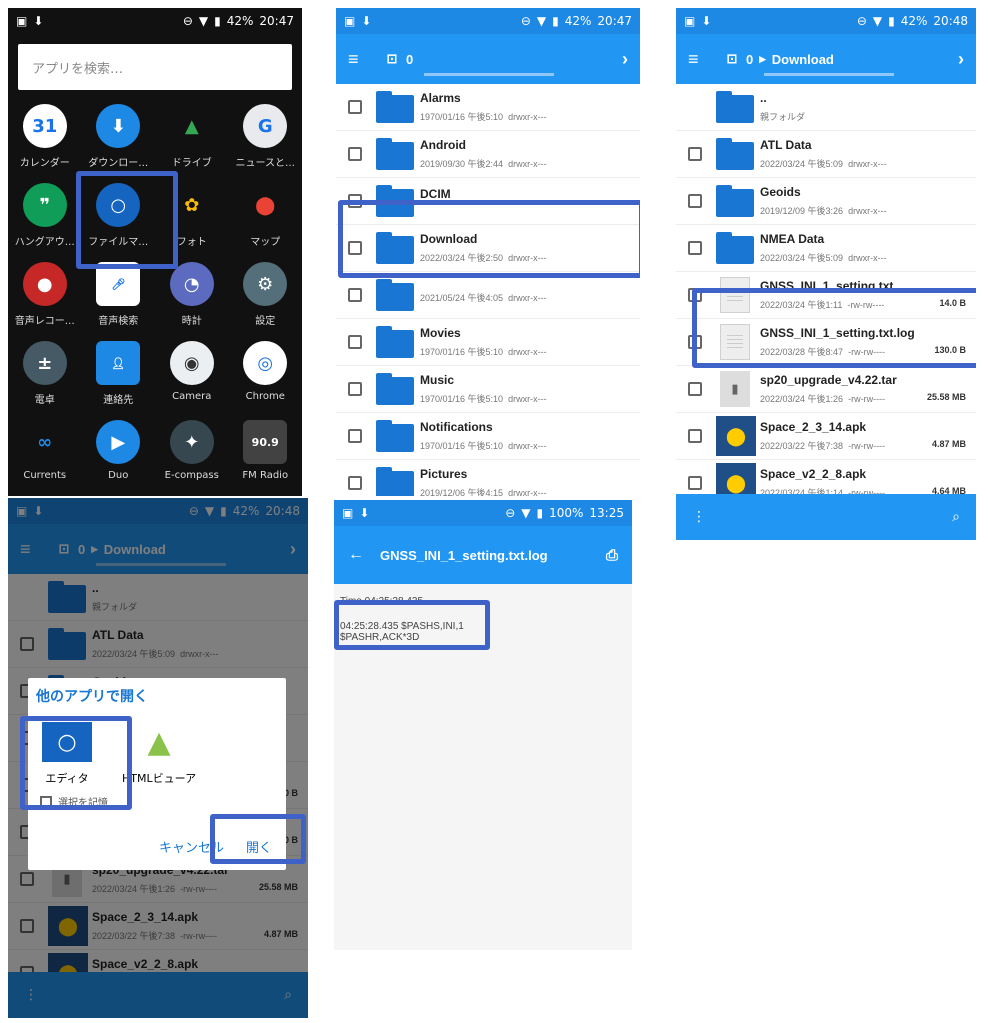 This screenshot has height=1023, width=990. Describe the element at coordinates (488, 295) in the screenshot. I see `folder-row: 2021/05/24 午後4:05 drwxr-x---` at that location.